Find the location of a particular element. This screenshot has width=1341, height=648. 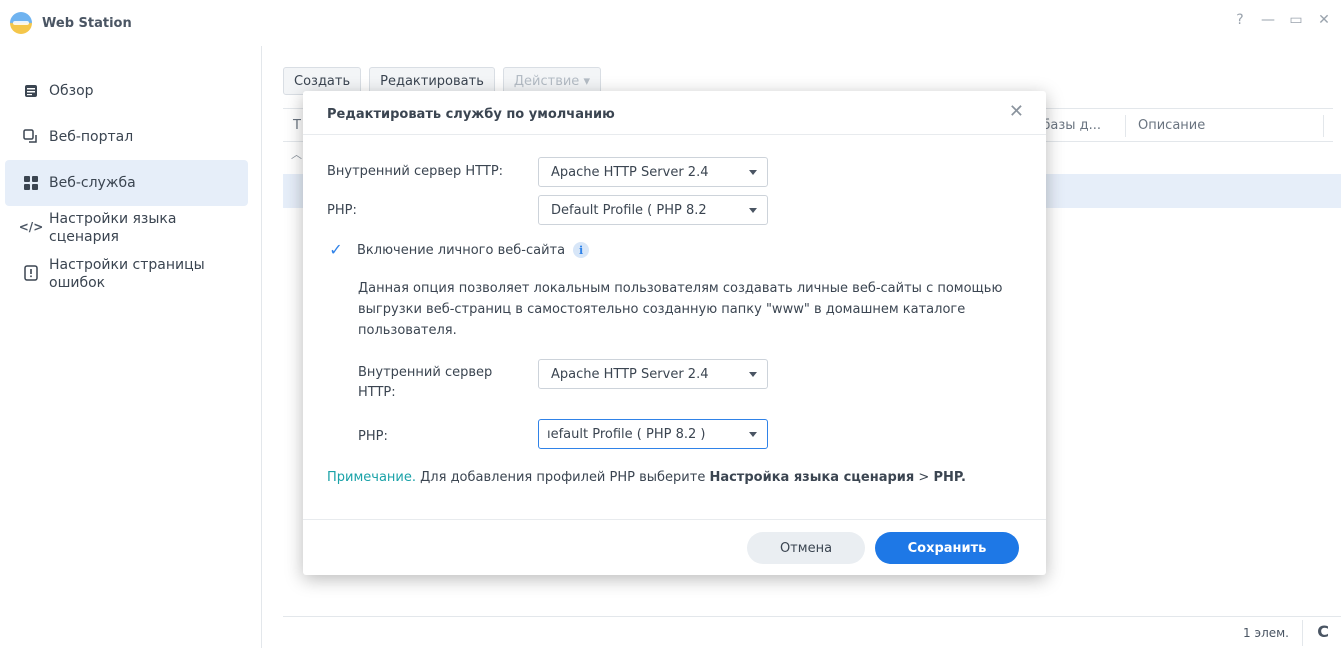

item-count: 1 элем. is located at coordinates (1266, 633).